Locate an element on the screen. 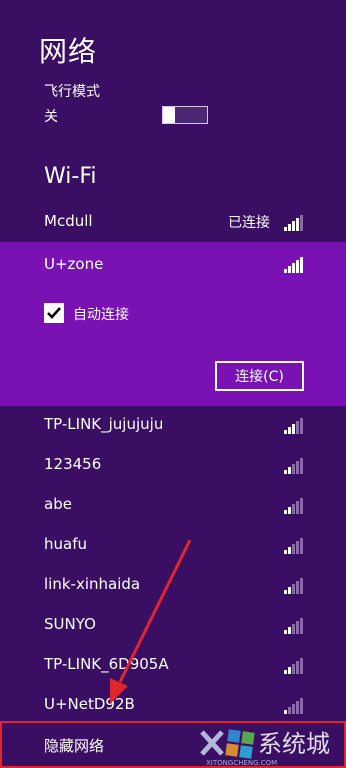 The image size is (346, 768). network-row: link-xinhaida is located at coordinates (173, 585).